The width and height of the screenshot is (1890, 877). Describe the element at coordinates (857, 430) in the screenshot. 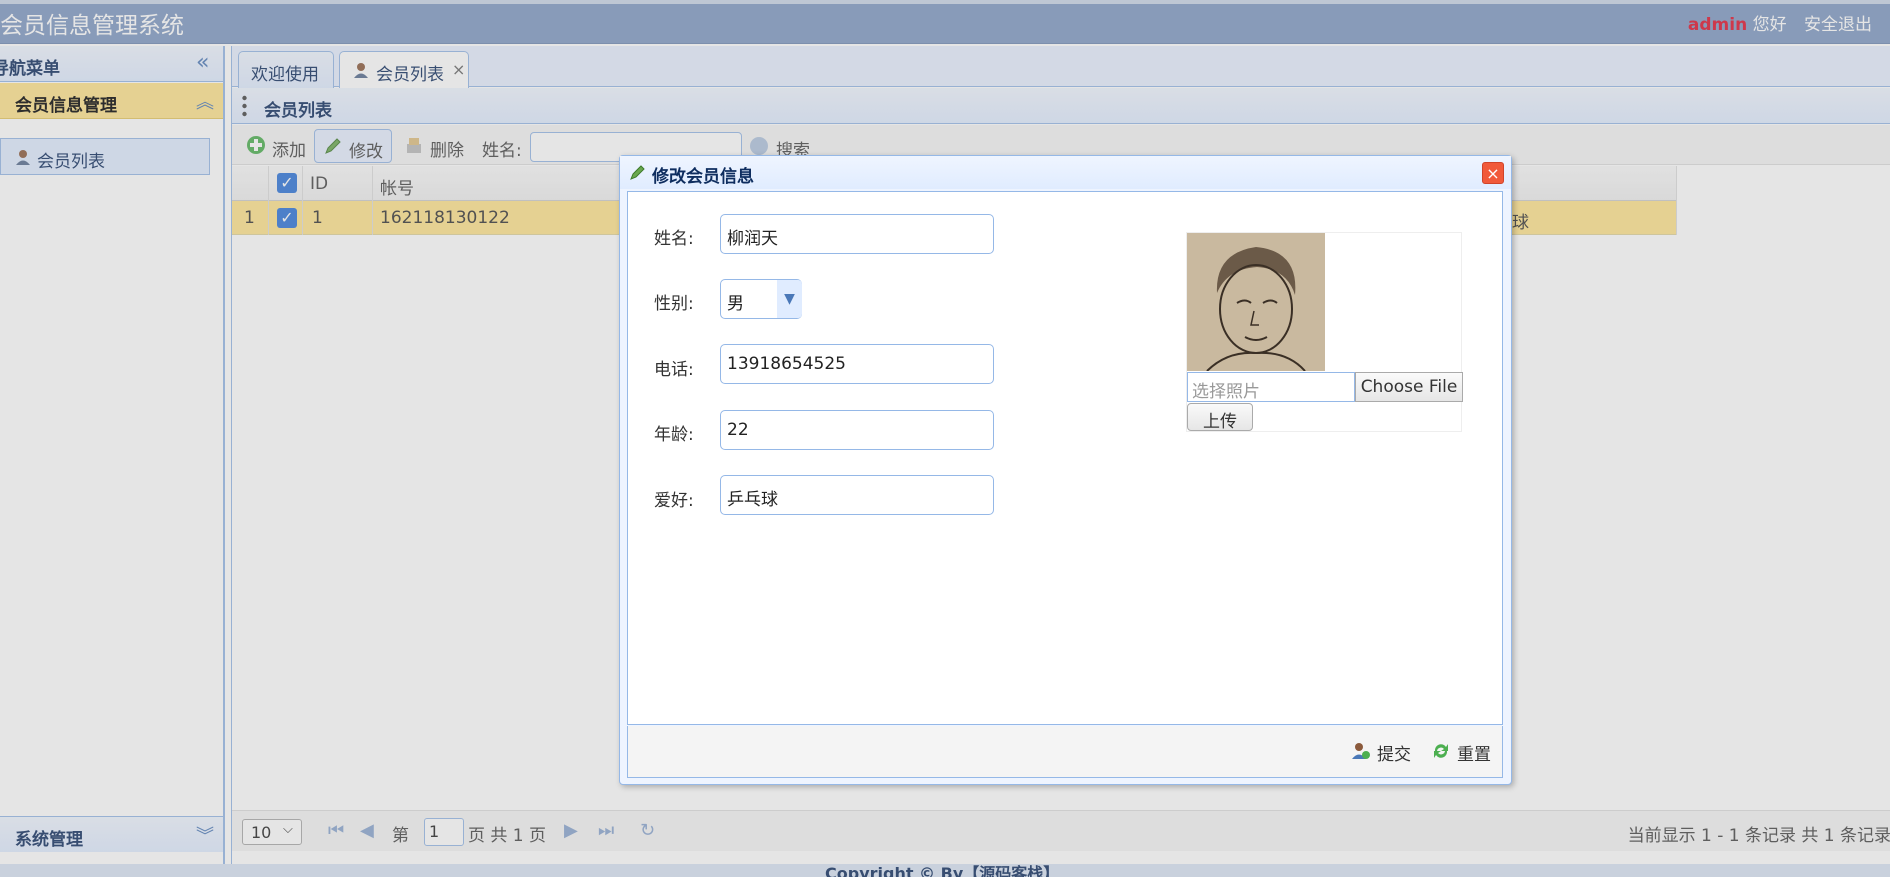

I see `age-field: 22` at that location.